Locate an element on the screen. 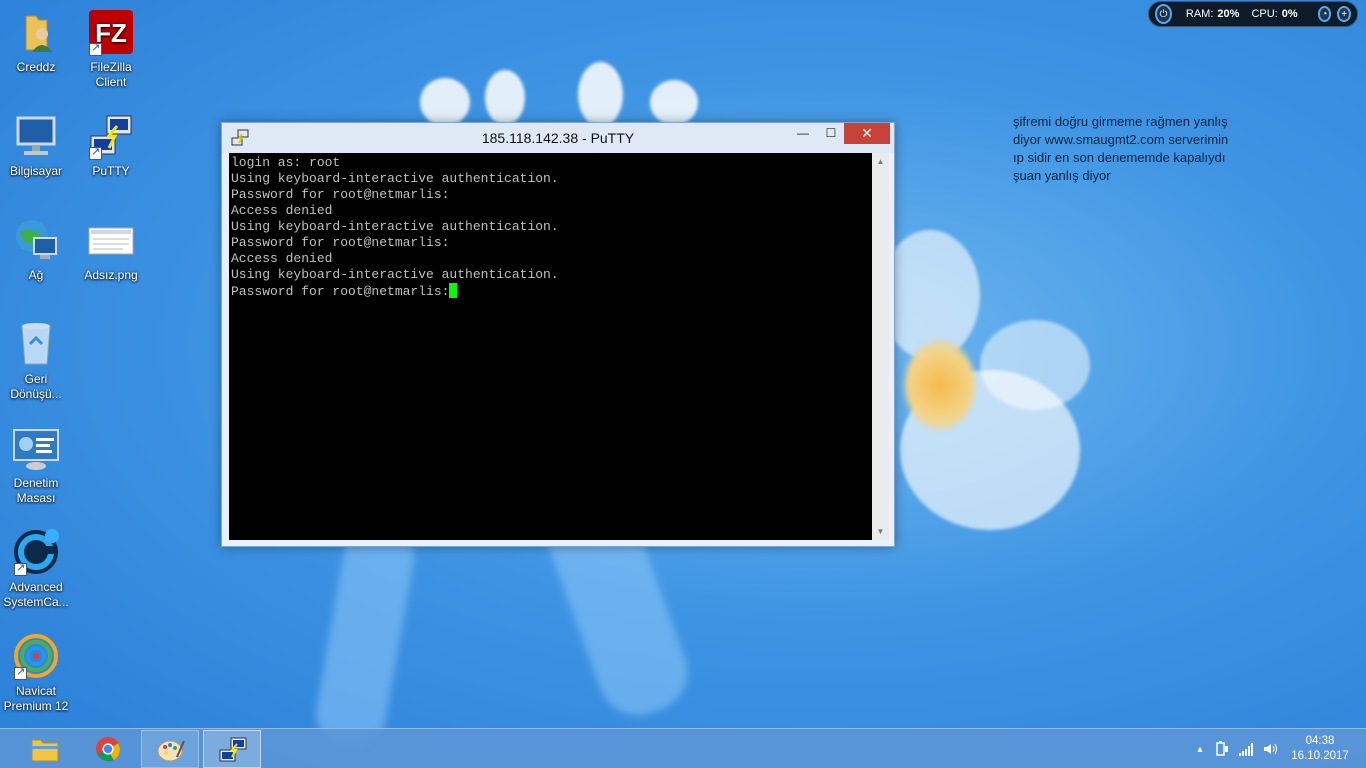  advanced-systemcare-icon is located at coordinates (36, 552).